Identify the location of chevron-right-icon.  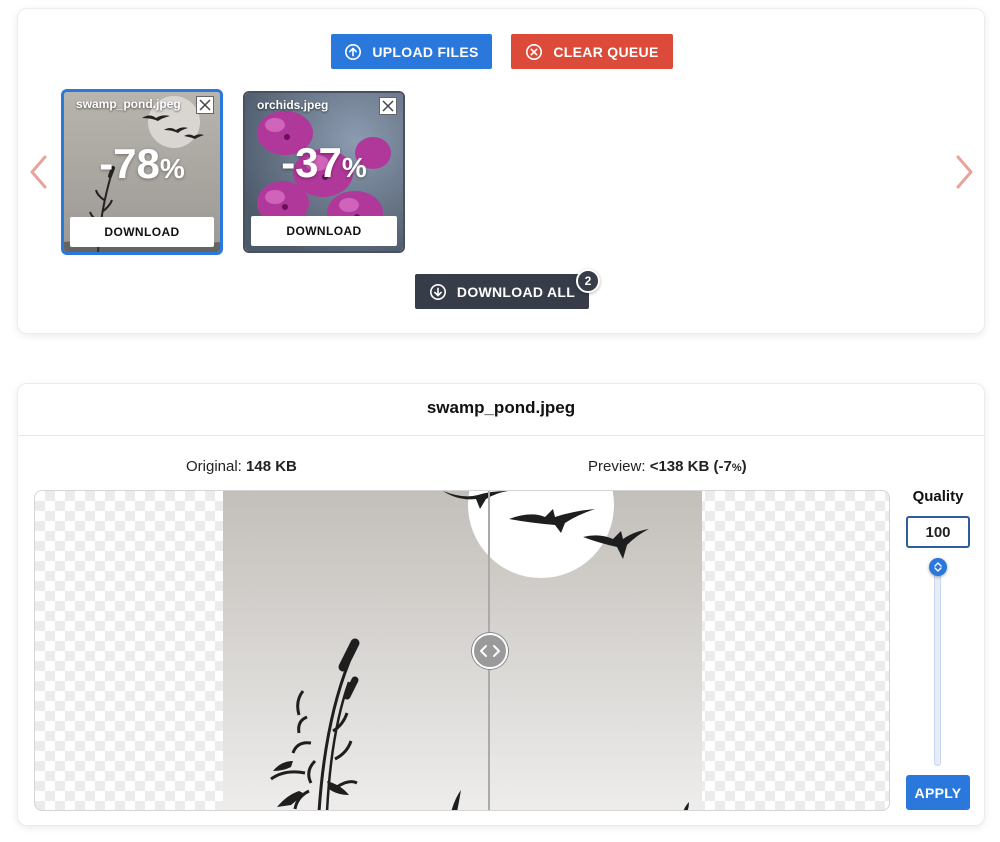
(964, 172).